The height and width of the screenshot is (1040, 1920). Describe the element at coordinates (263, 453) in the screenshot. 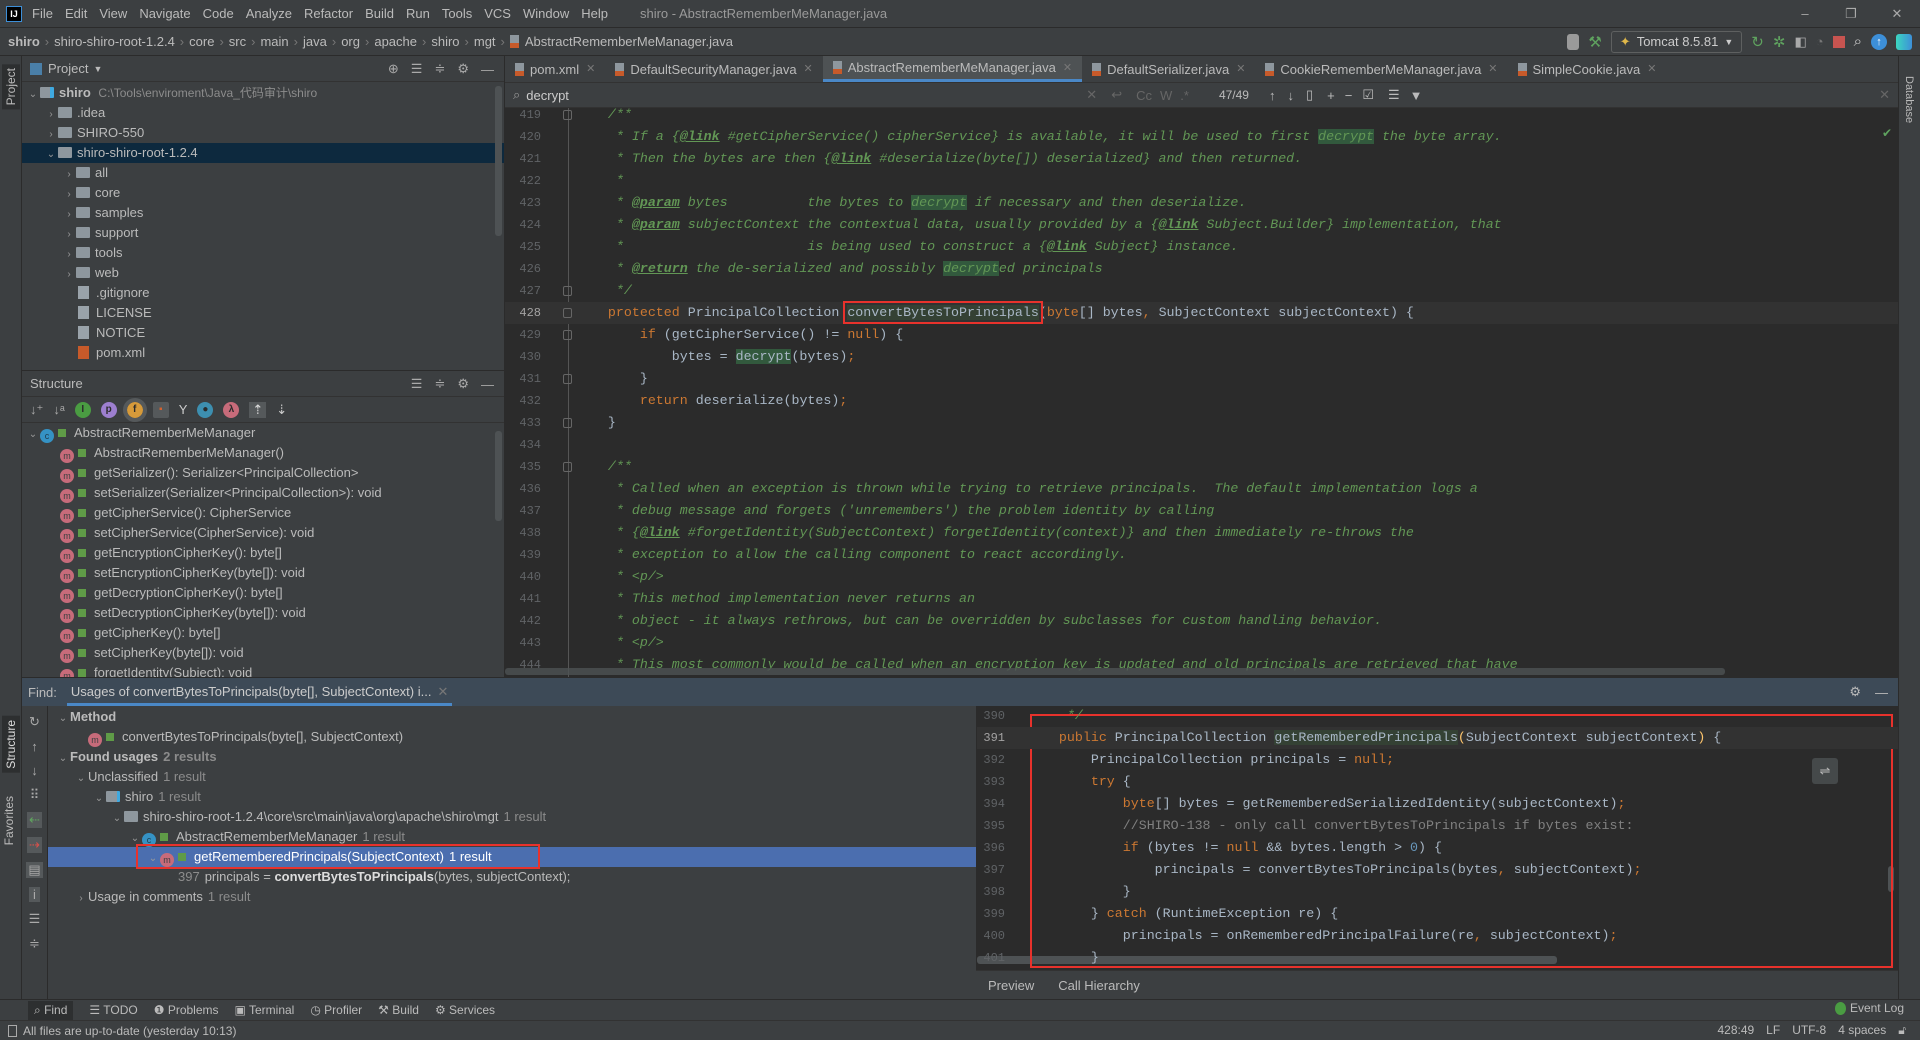

I see `structure-member: m AbstractRememberMeManager()` at that location.